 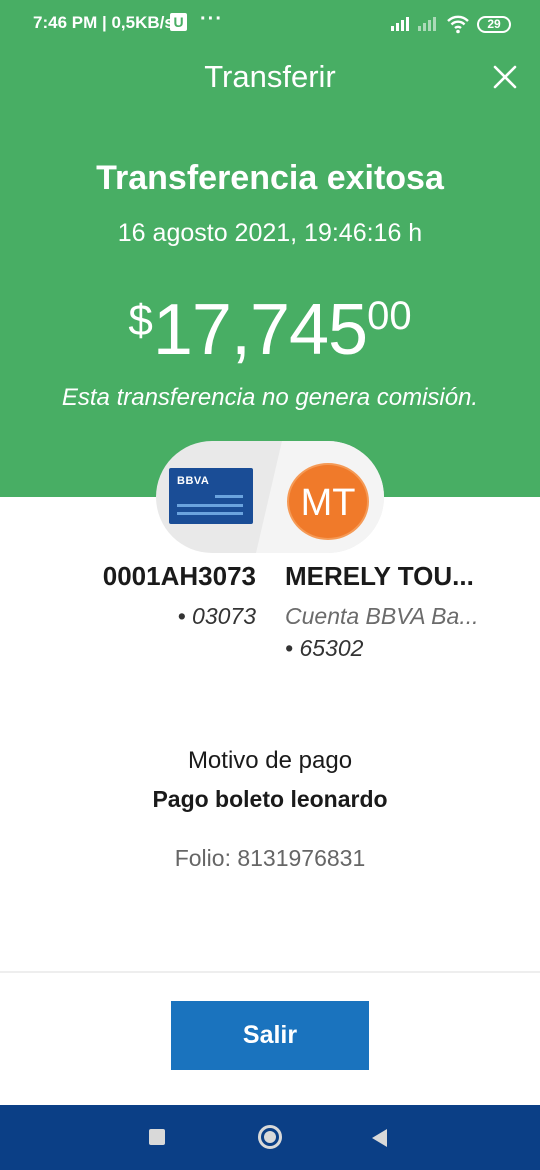 I want to click on more-notifications-icon: ···, so click(x=211, y=19).